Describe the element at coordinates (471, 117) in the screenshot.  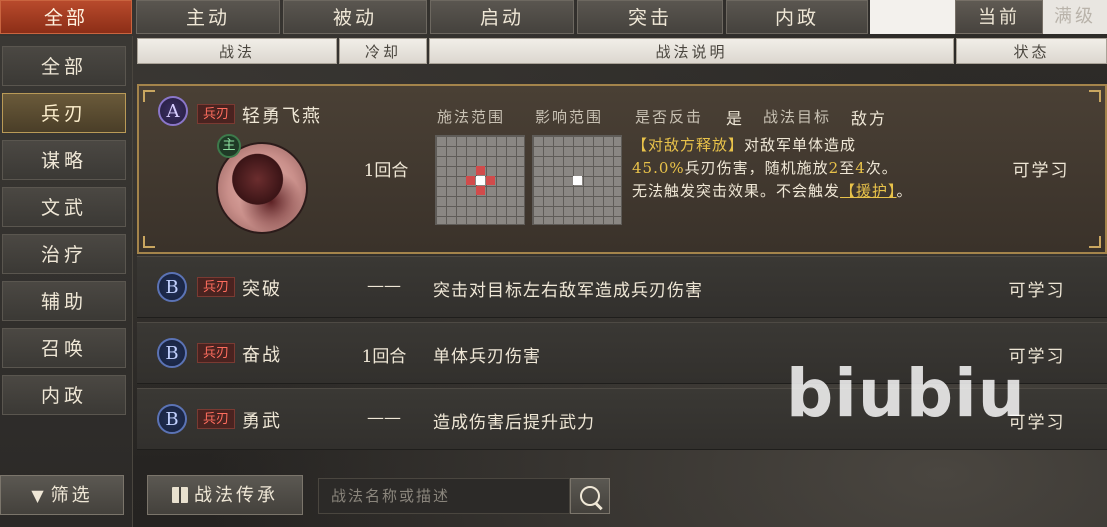
I see `cast-range-label: 施法范围` at that location.